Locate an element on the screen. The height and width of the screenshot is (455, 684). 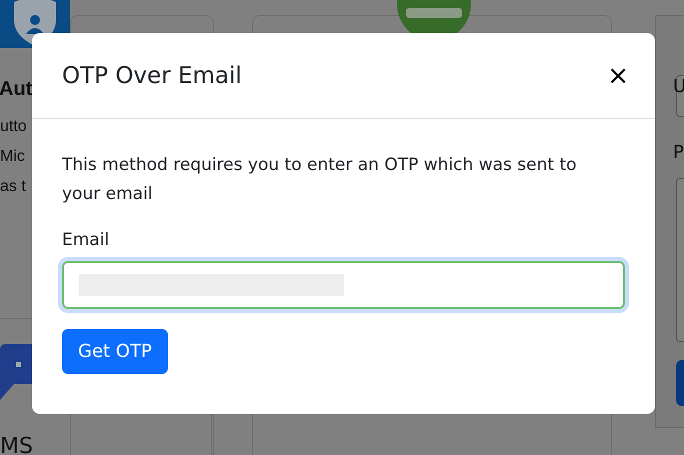
card-text: Mic is located at coordinates (12, 157).